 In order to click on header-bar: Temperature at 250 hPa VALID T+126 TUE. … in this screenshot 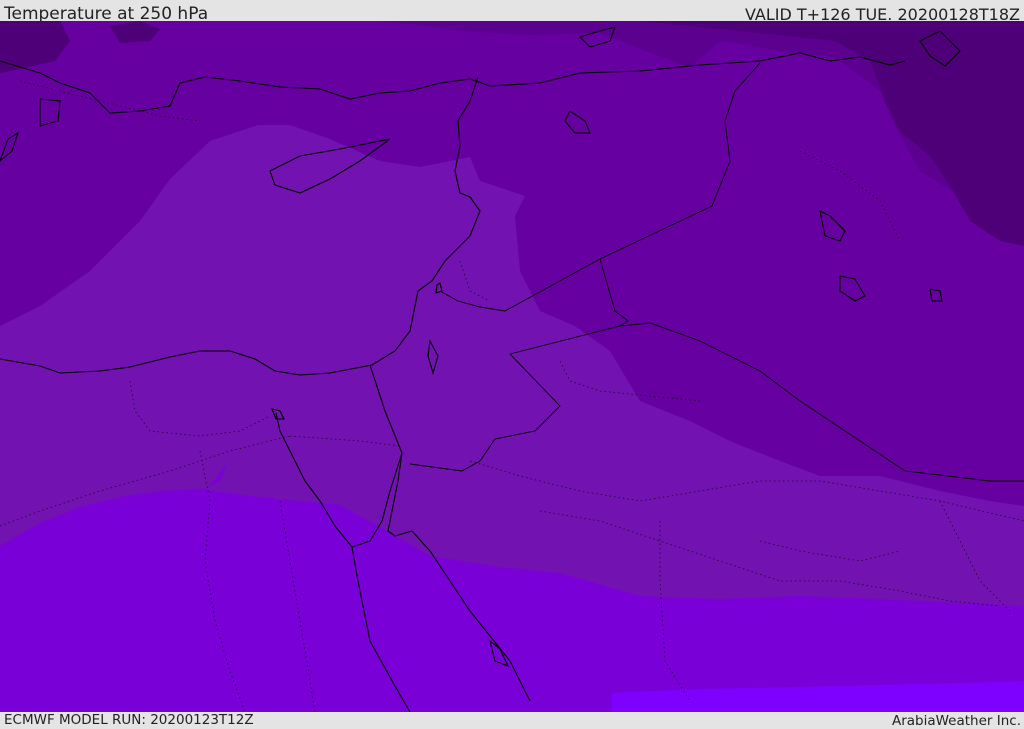, I will do `click(512, 12)`.